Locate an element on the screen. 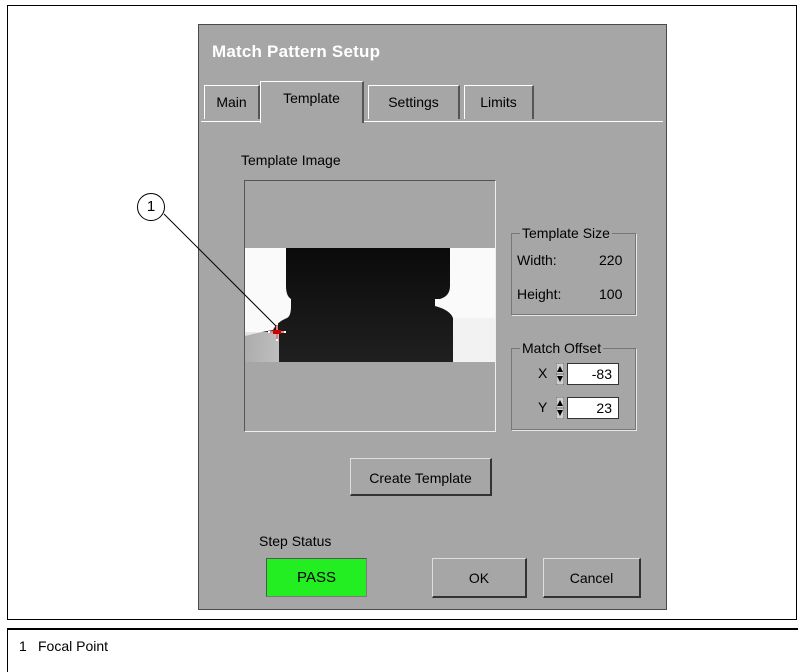 This screenshot has width=798, height=672. template-size-group: Template Size Width: 220 Height: 100 is located at coordinates (573, 270).